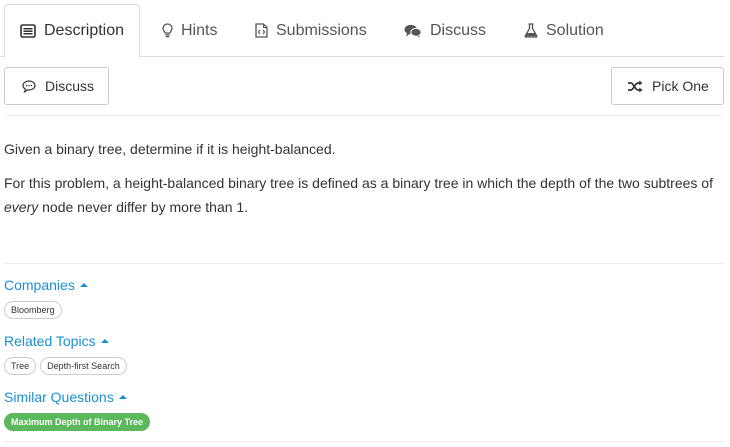 This screenshot has width=730, height=447. What do you see at coordinates (413, 31) in the screenshot?
I see `comments-icon` at bounding box center [413, 31].